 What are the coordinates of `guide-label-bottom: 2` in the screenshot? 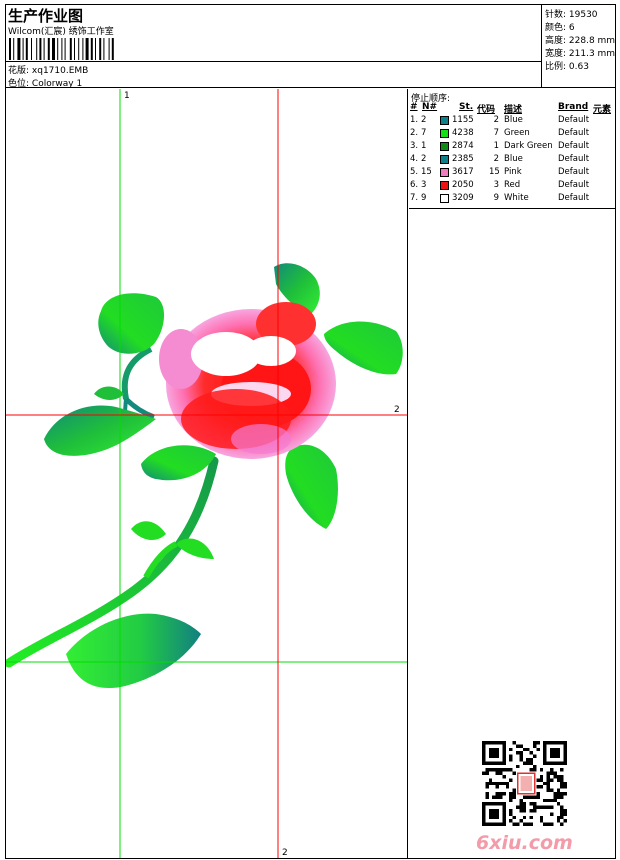 It's located at (285, 853).